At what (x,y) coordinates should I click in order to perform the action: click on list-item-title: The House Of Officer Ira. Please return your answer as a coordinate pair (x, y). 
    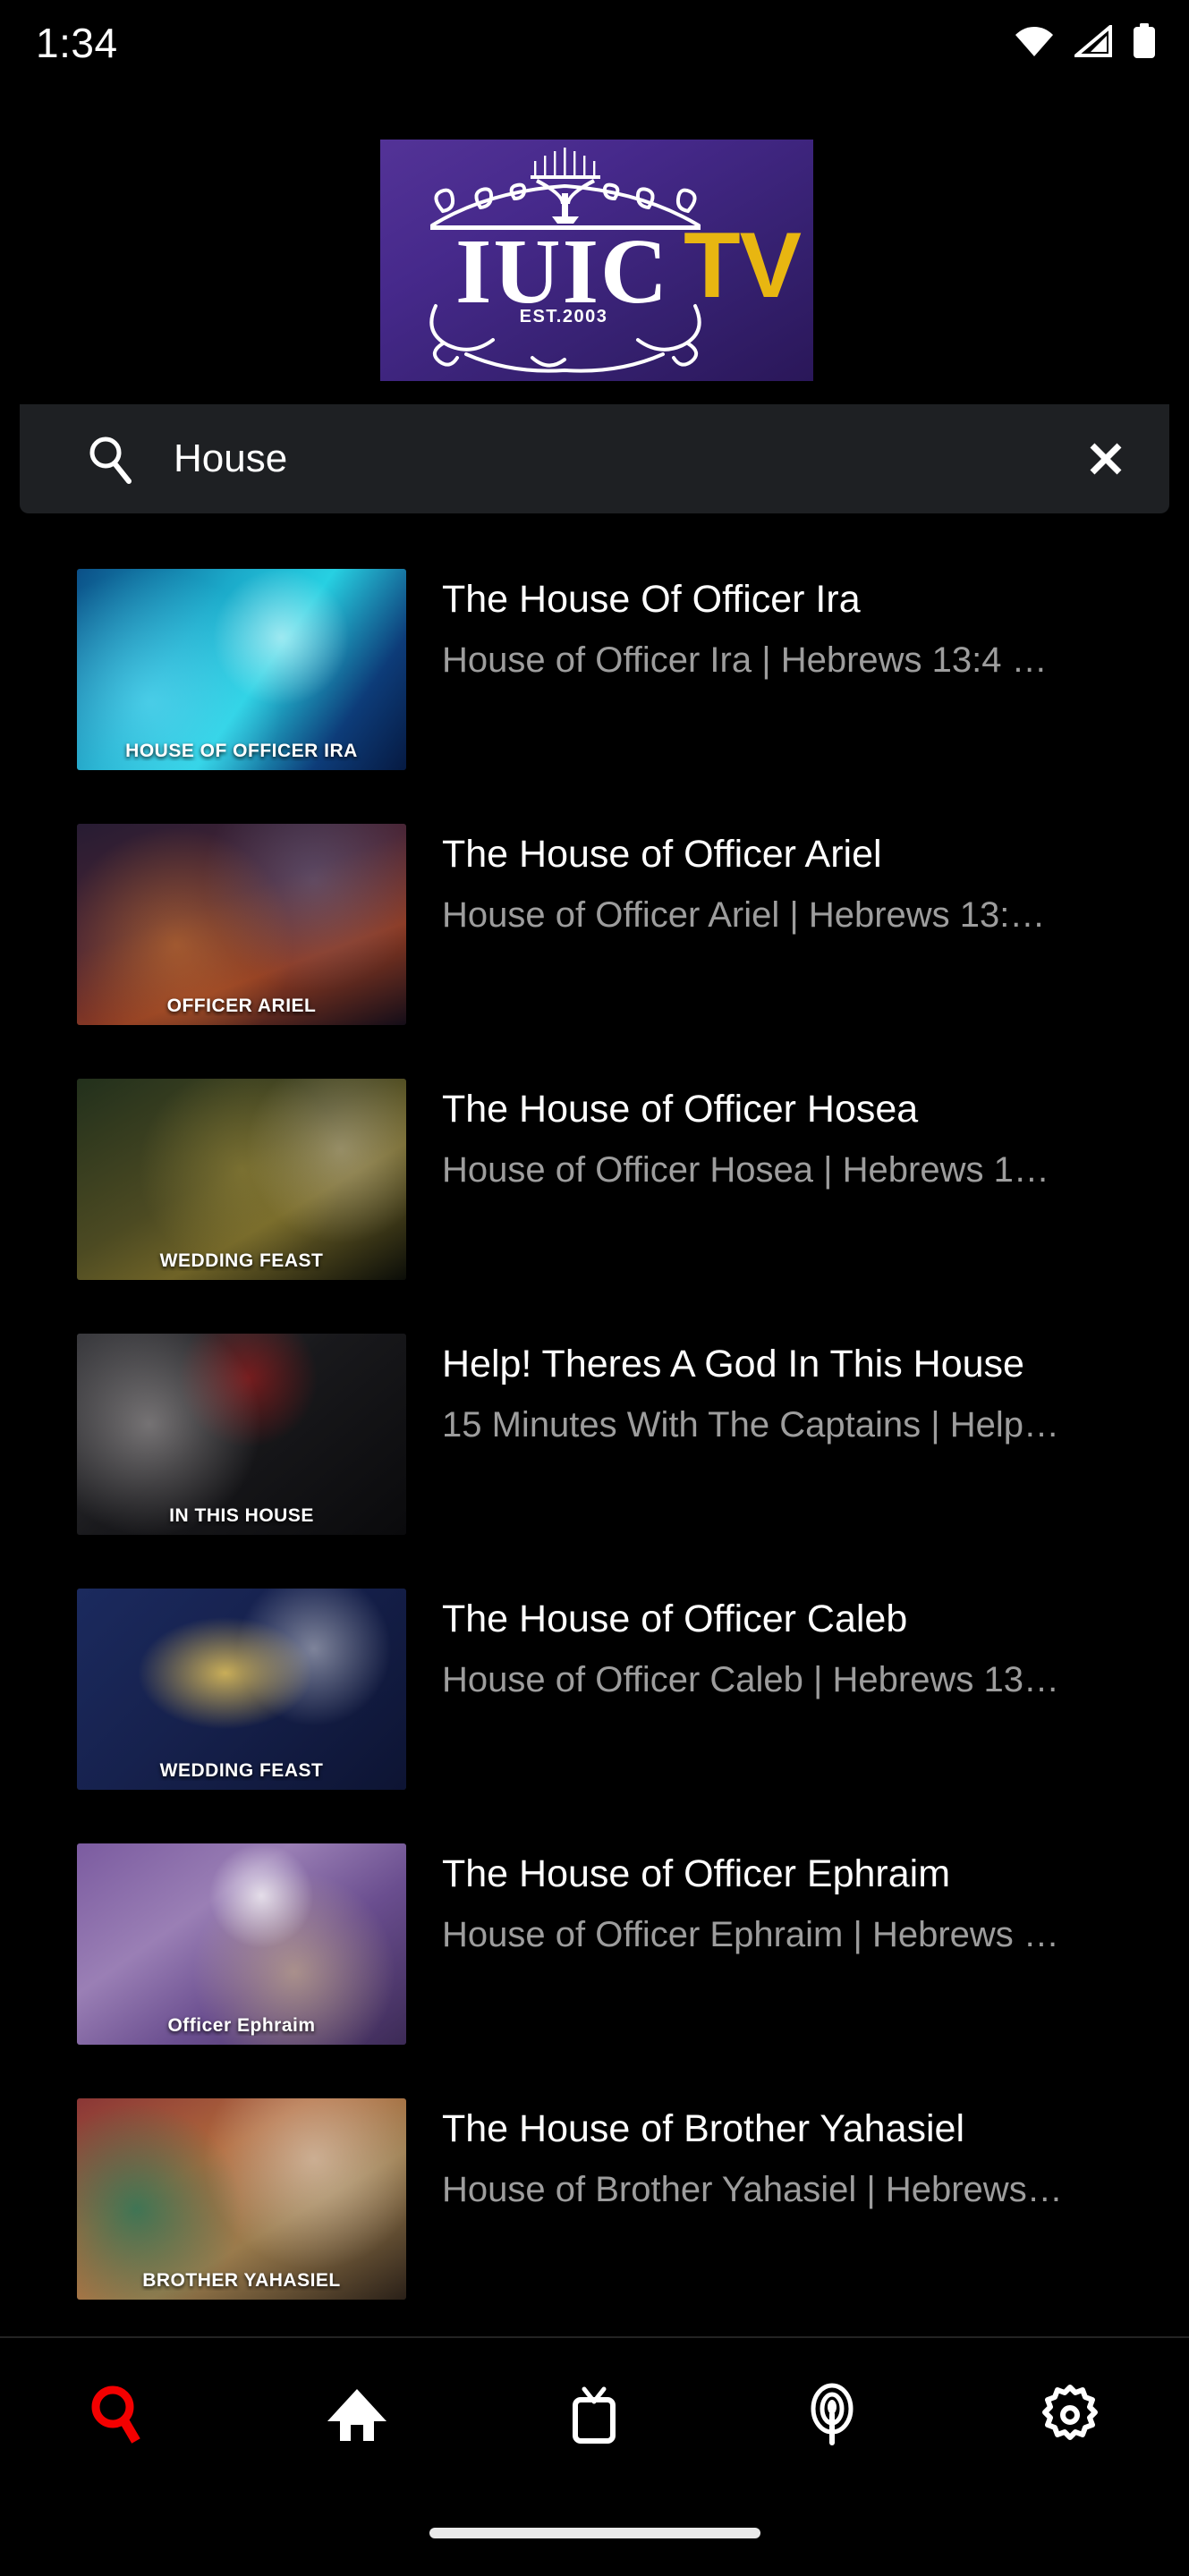
    Looking at the image, I should click on (651, 599).